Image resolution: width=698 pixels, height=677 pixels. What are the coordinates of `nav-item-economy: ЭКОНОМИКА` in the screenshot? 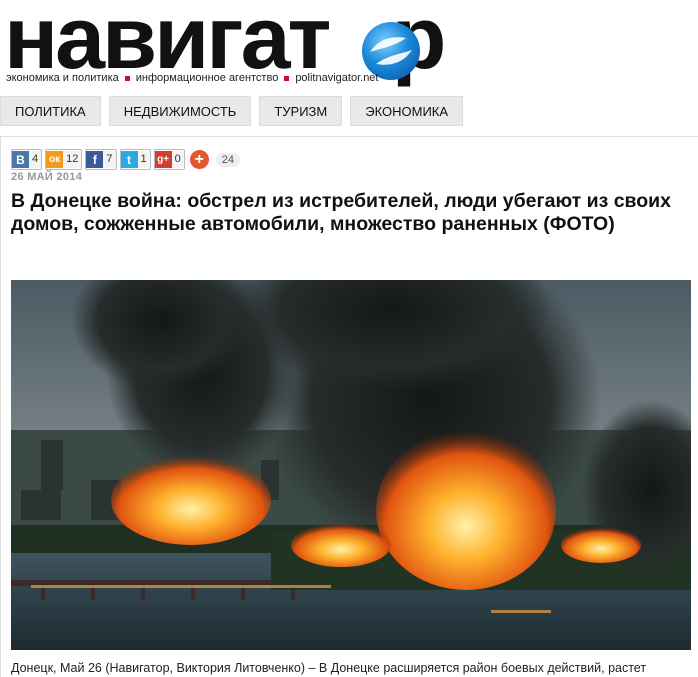 It's located at (407, 111).